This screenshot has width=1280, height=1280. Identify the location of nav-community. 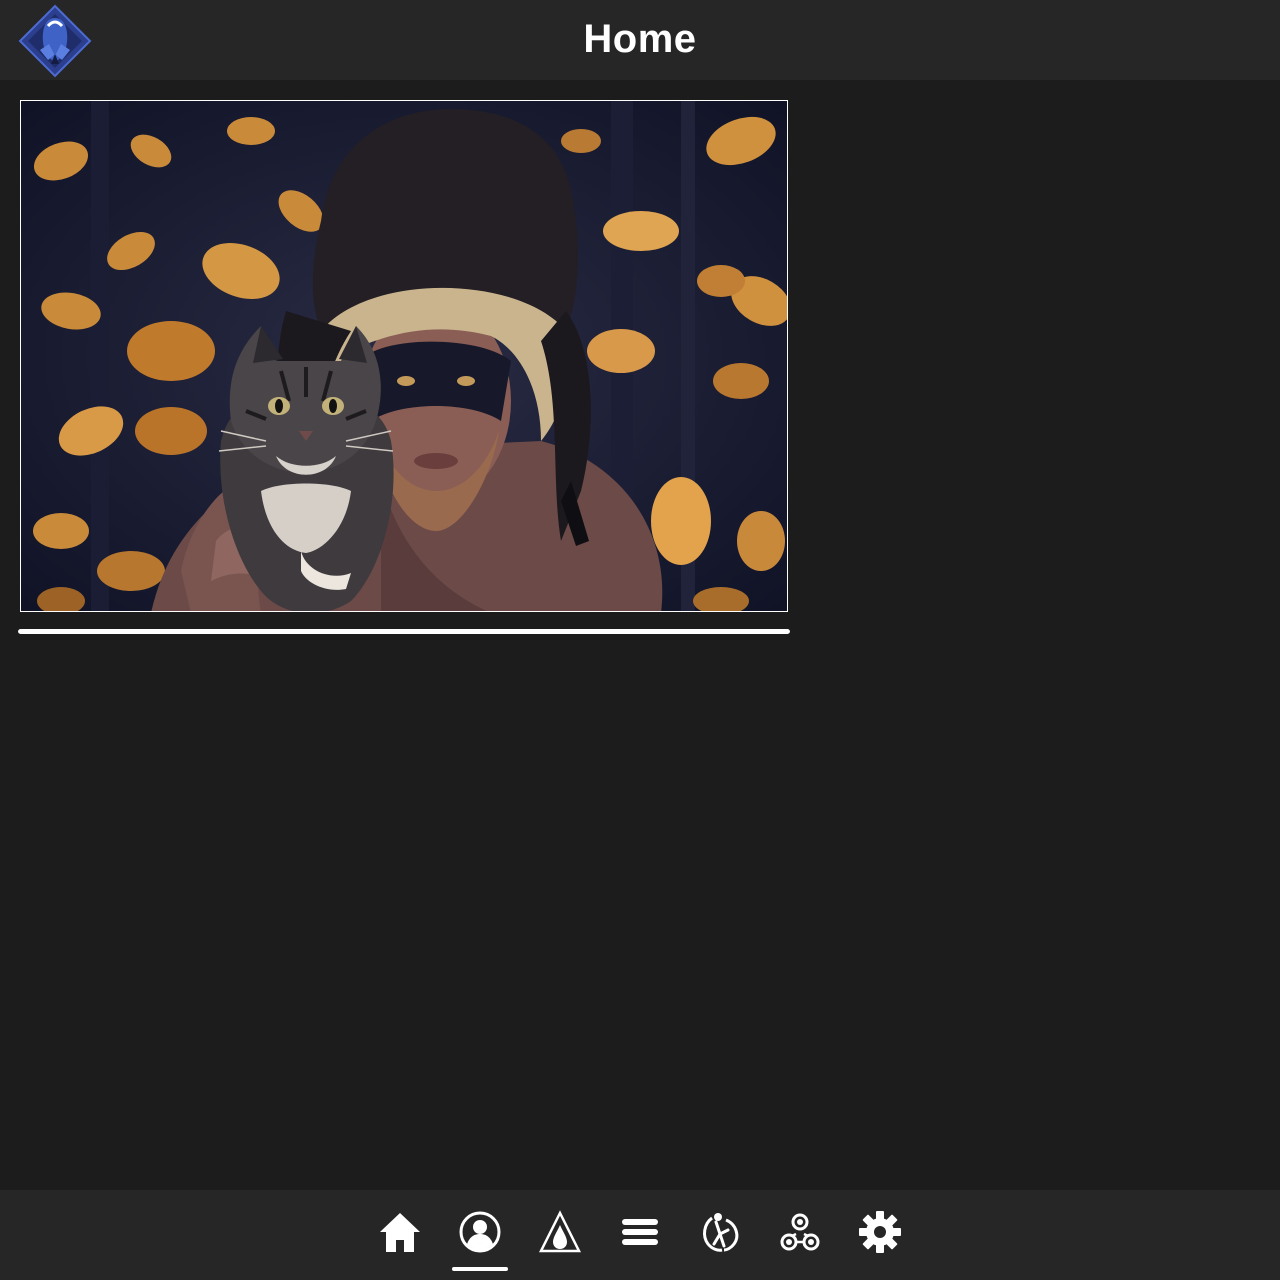
(800, 1238).